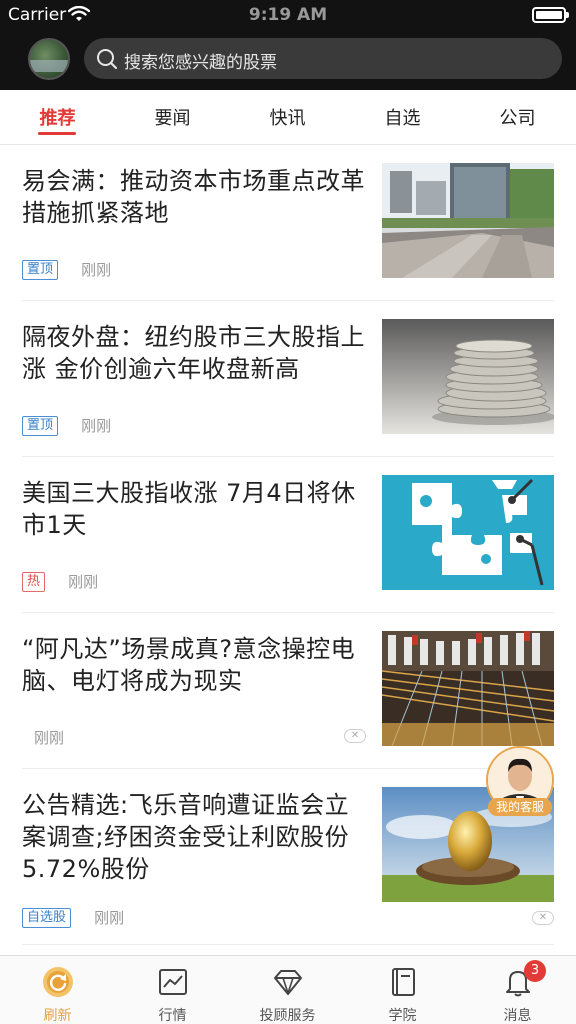 Image resolution: width=576 pixels, height=1024 pixels. I want to click on puzzle-robot-image, so click(468, 532).